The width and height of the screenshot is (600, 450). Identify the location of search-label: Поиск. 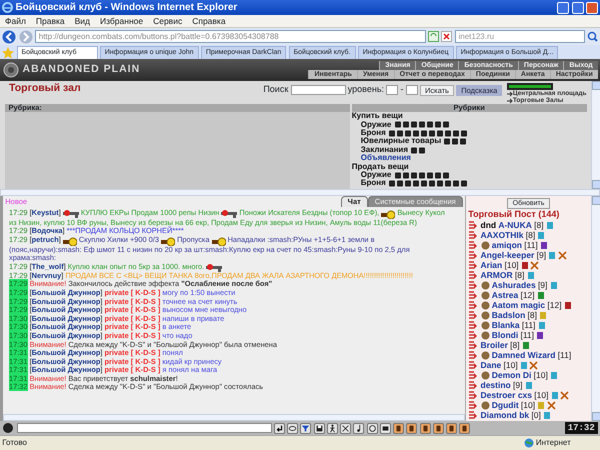
(275, 89).